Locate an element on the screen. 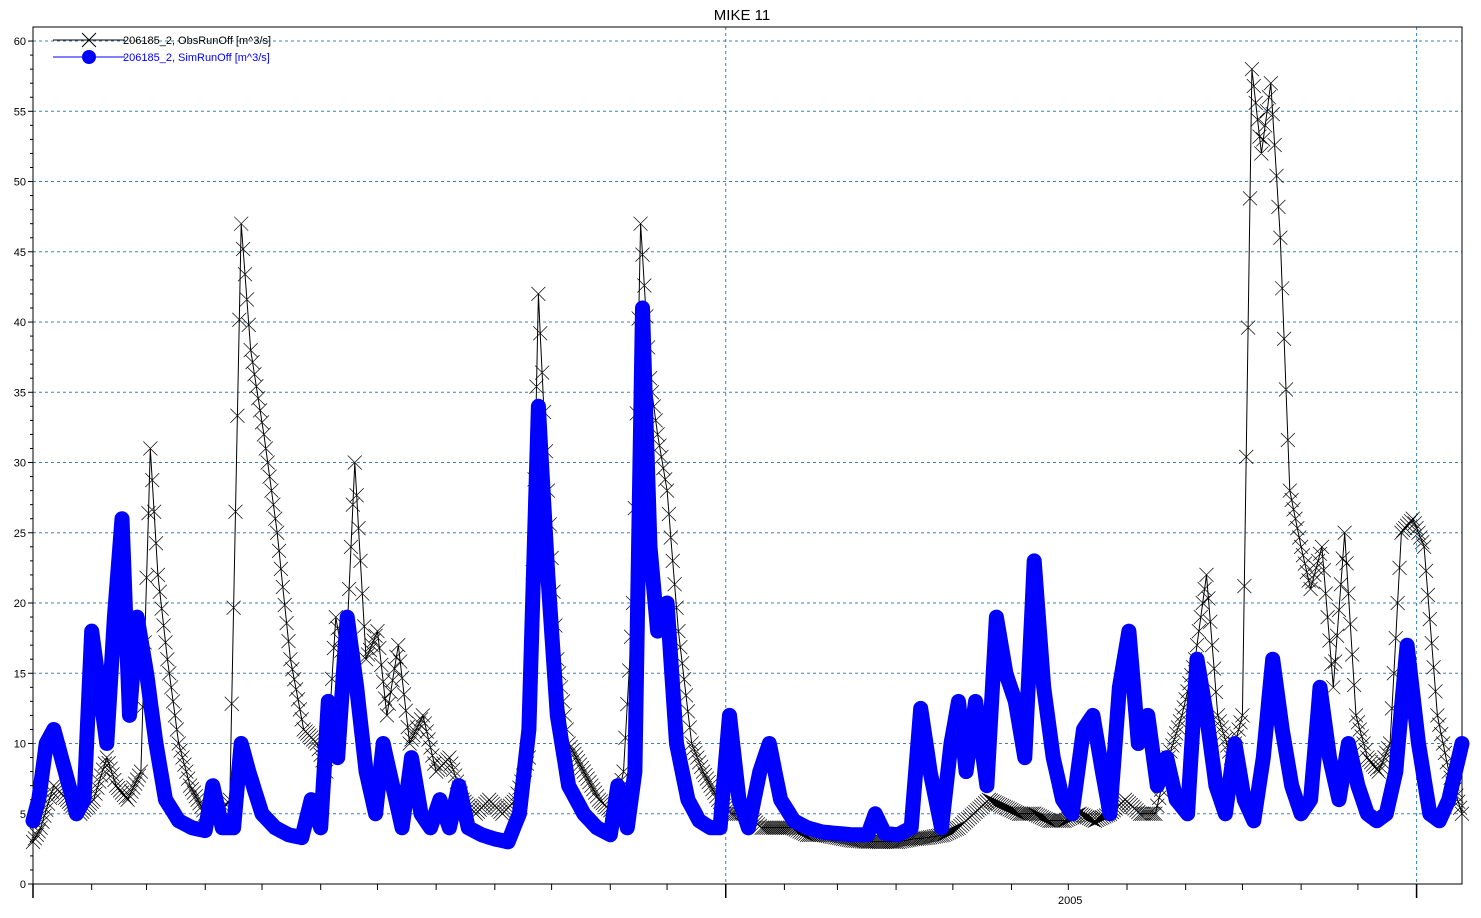 Image resolution: width=1481 pixels, height=918 pixels. chart-title: MIKE 11 is located at coordinates (742, 15).